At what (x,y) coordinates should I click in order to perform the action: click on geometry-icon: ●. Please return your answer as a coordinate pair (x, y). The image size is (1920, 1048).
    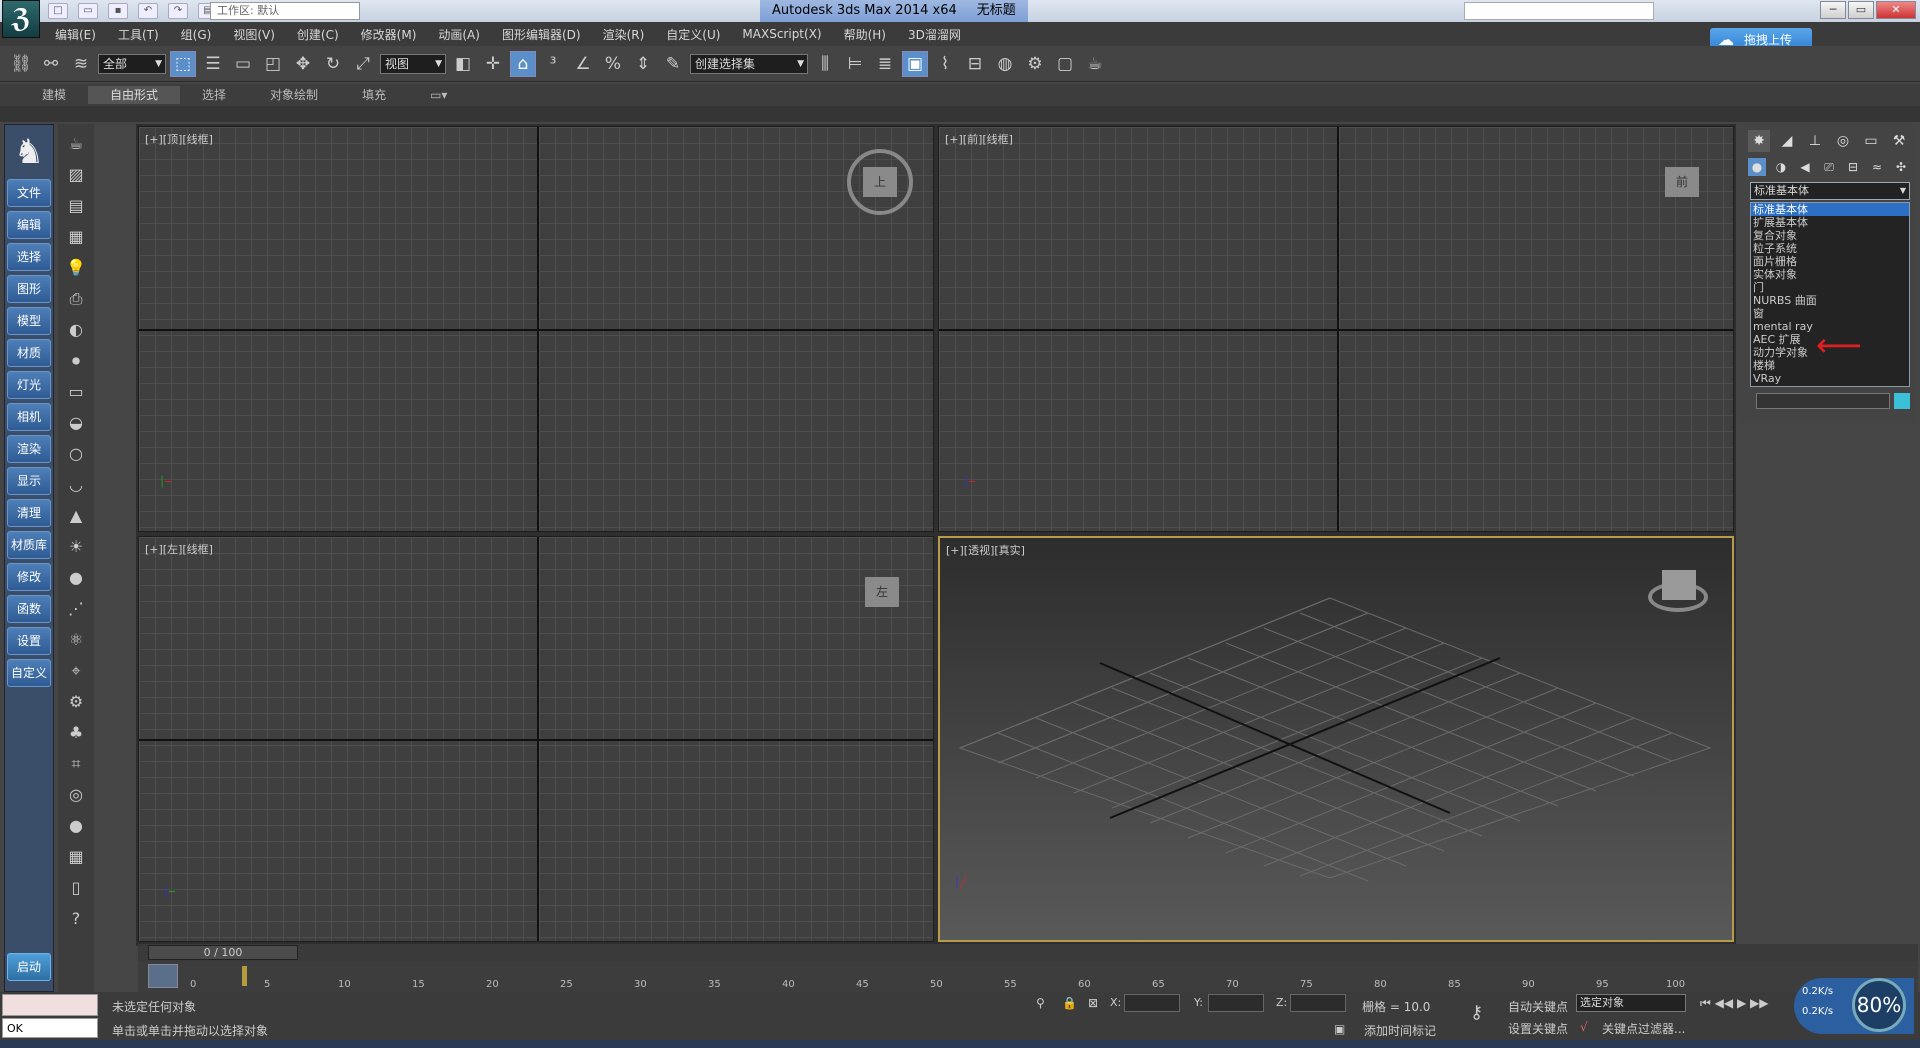
    Looking at the image, I should click on (1757, 167).